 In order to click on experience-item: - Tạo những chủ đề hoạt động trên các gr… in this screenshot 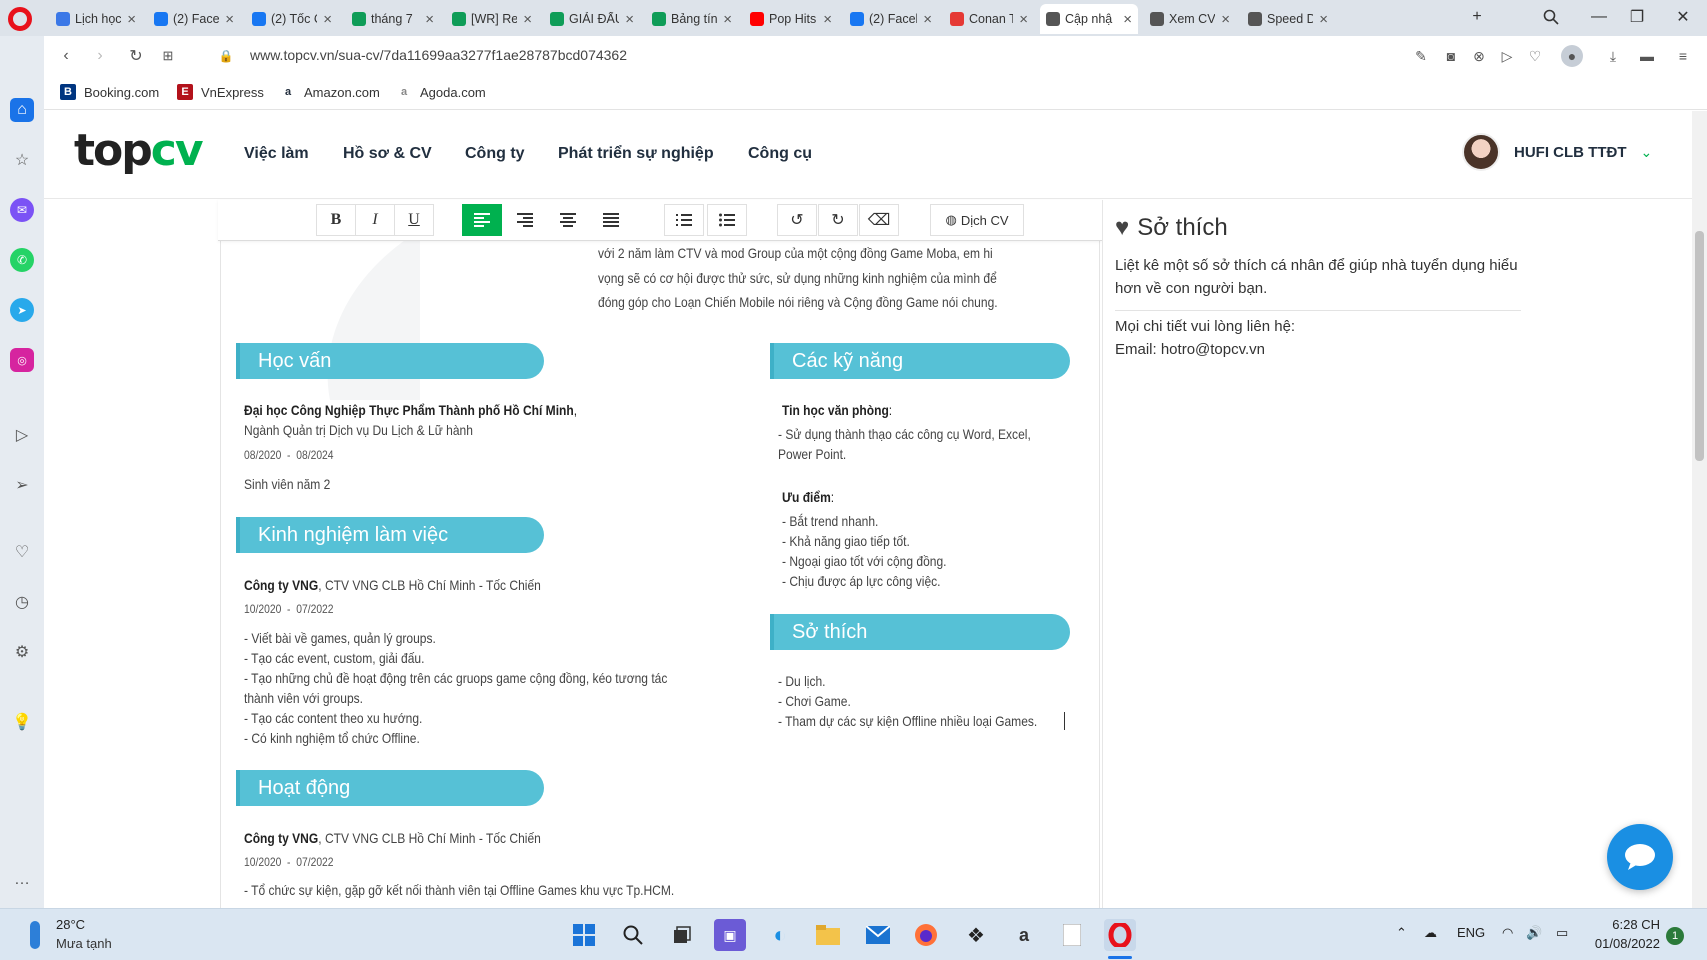, I will do `click(455, 678)`.